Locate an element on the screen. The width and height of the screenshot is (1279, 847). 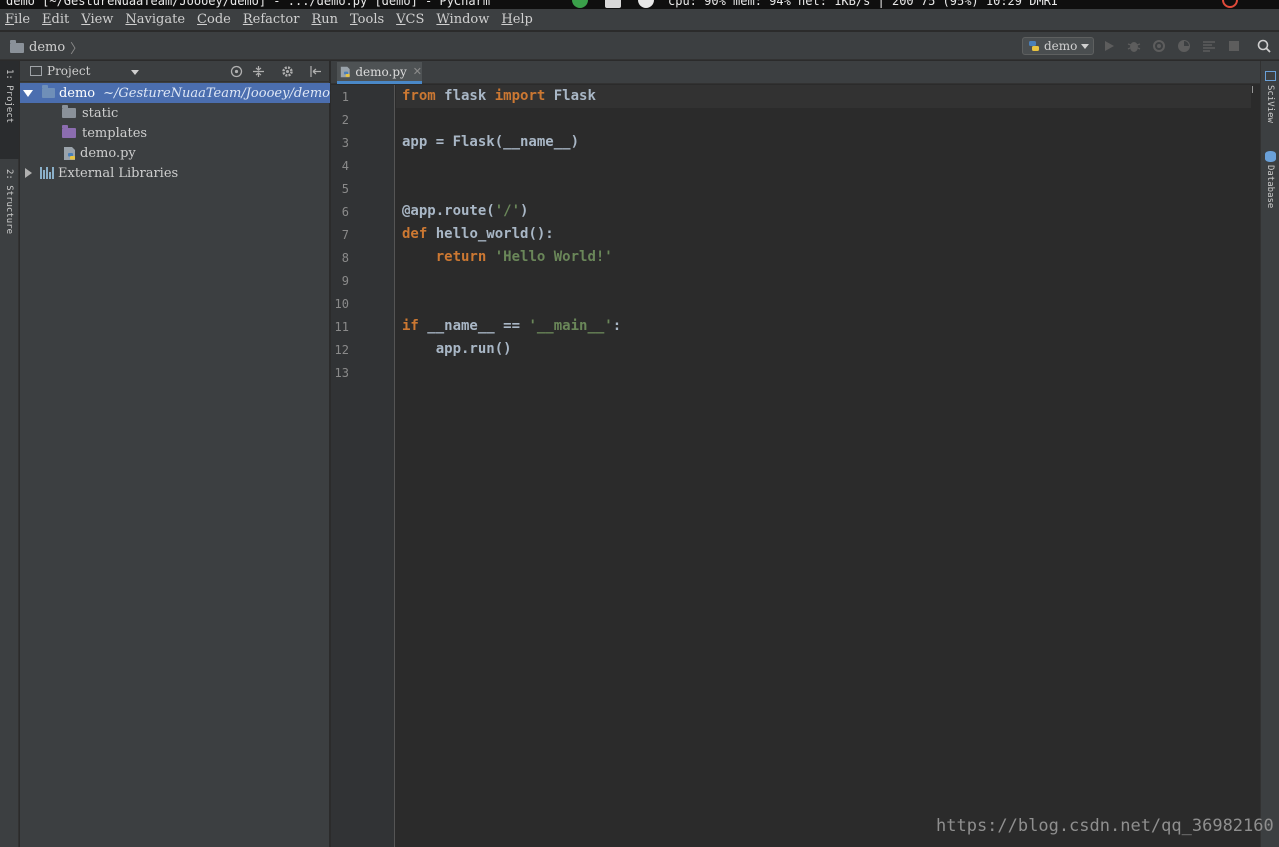
menu-navigate: Navigate is located at coordinates (155, 19).